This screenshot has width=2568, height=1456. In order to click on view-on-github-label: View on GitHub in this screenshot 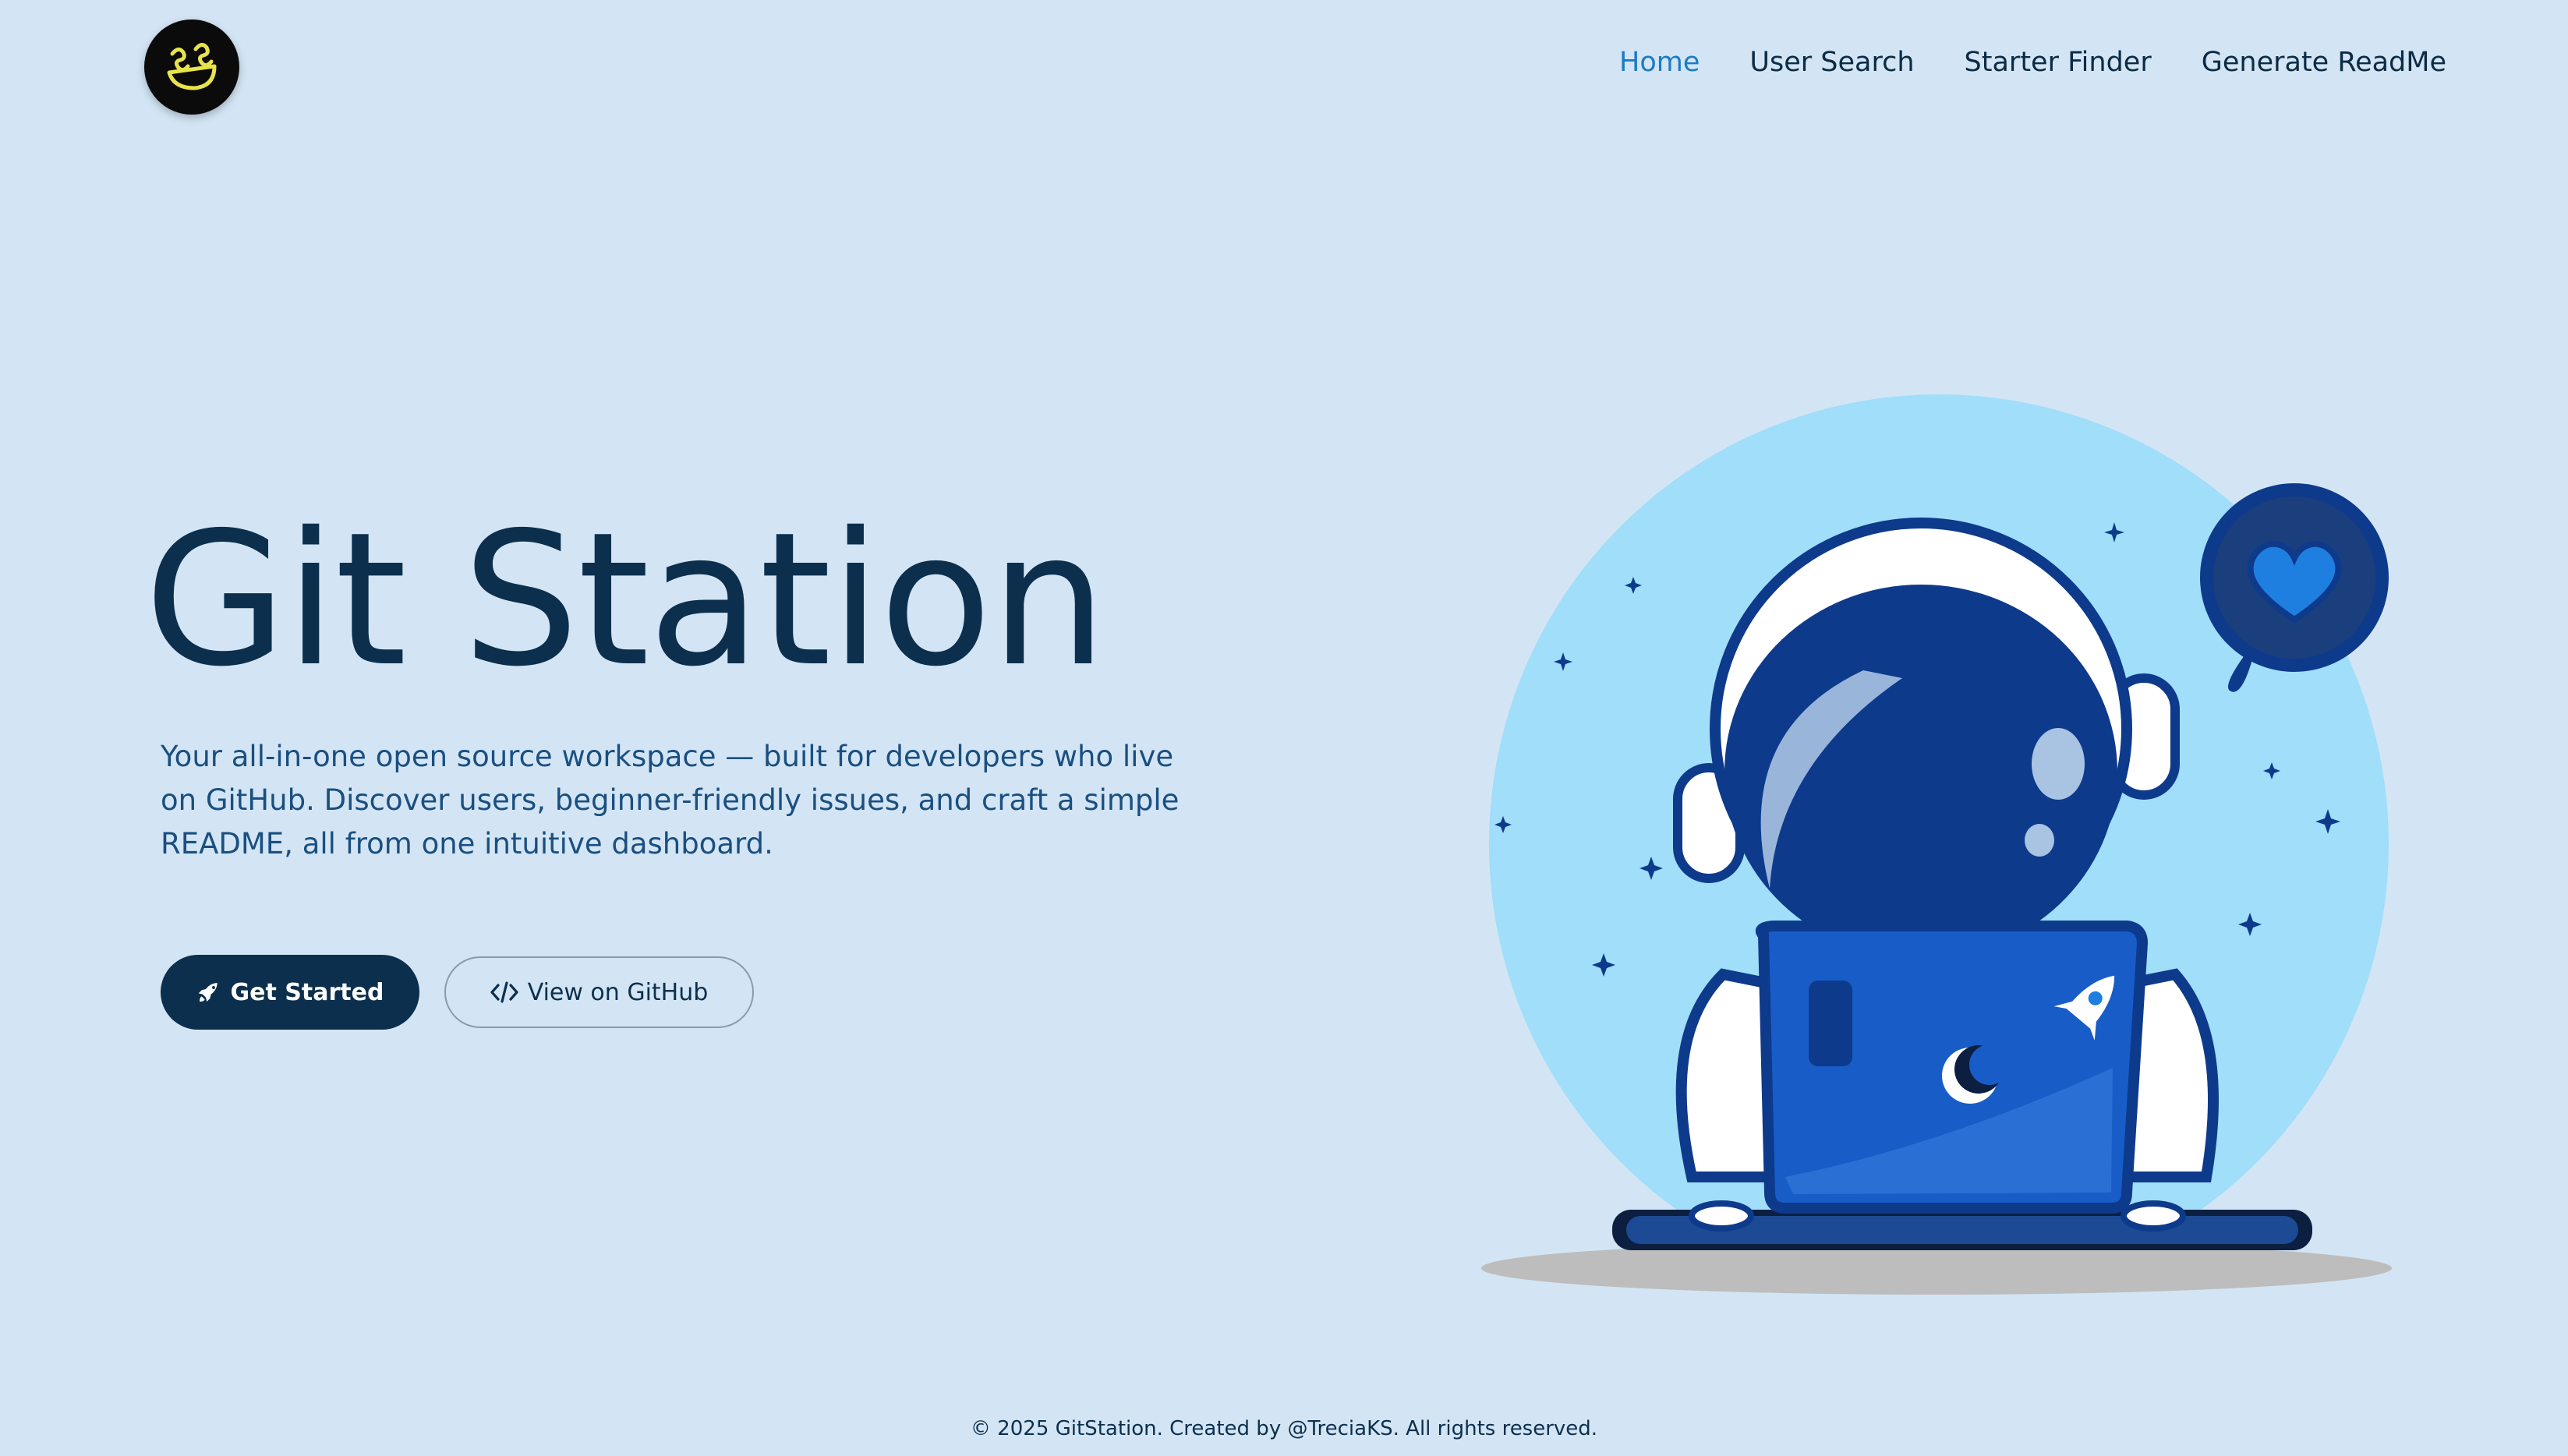, I will do `click(618, 992)`.